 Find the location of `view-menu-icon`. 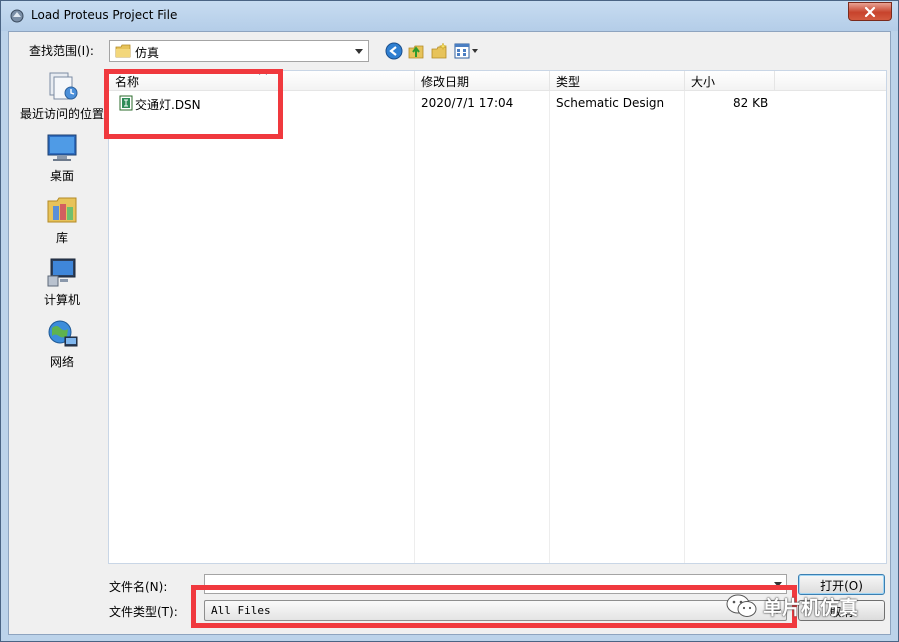

view-menu-icon is located at coordinates (466, 51).